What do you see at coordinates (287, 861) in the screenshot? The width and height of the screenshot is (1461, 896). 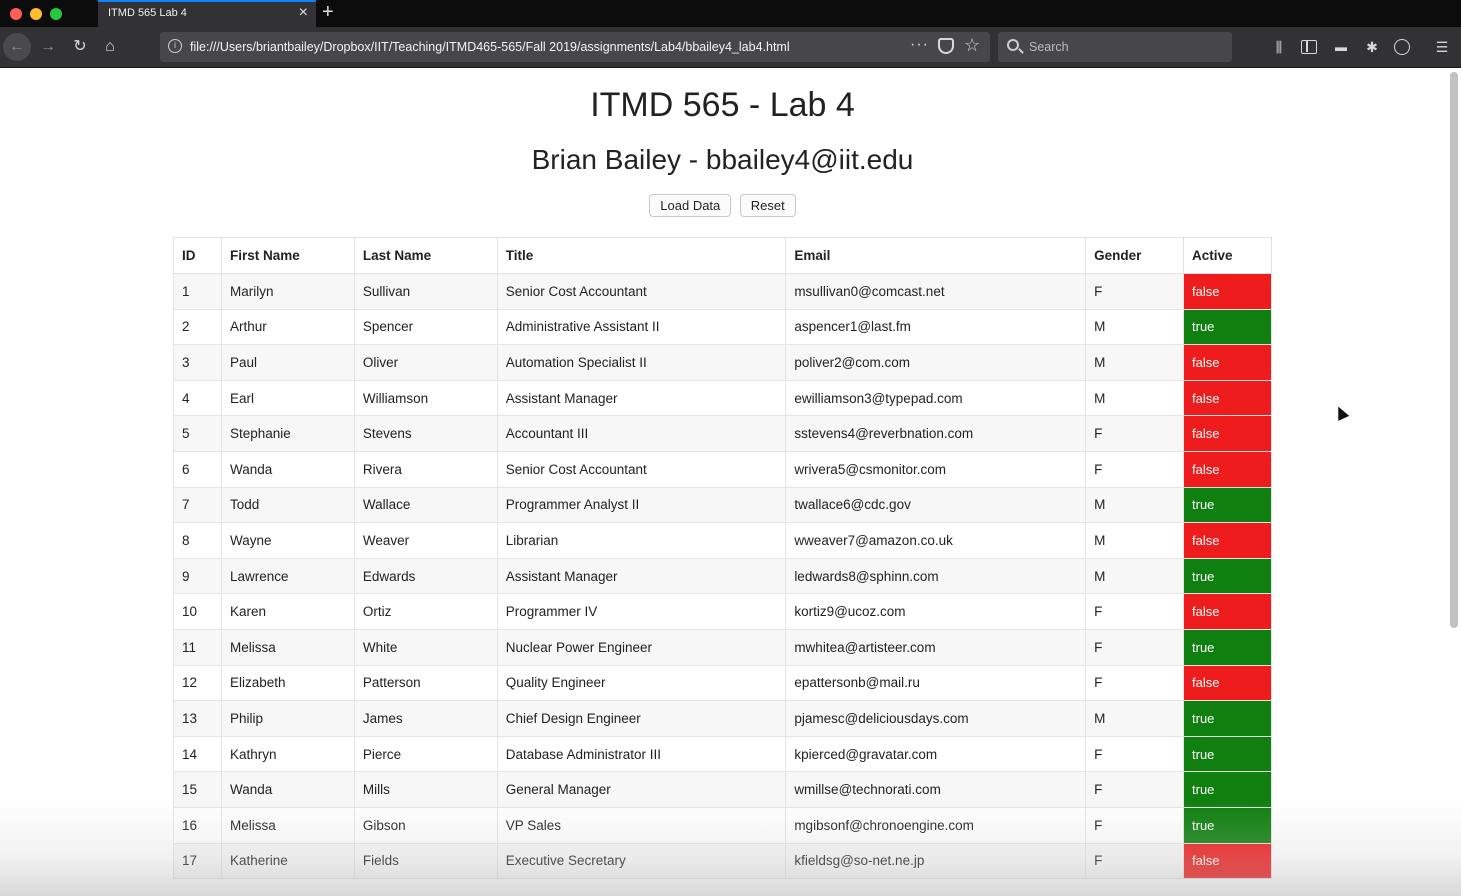 I see `cell-first-name: Katherine` at bounding box center [287, 861].